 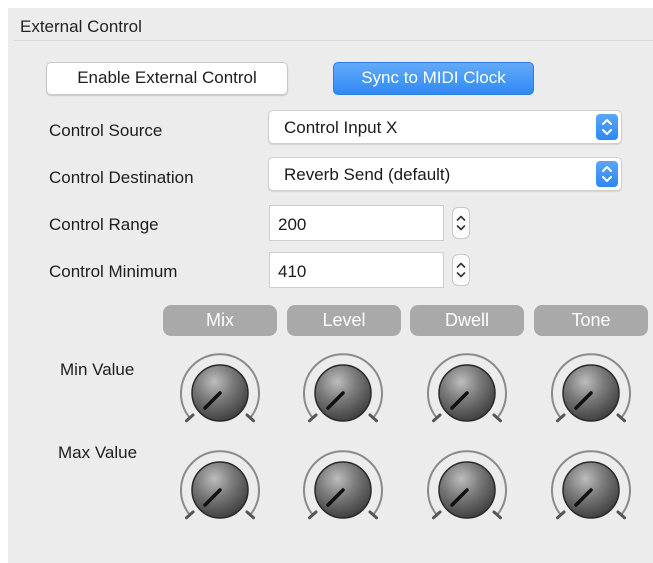 What do you see at coordinates (292, 271) in the screenshot?
I see `control-minimum-value: 410` at bounding box center [292, 271].